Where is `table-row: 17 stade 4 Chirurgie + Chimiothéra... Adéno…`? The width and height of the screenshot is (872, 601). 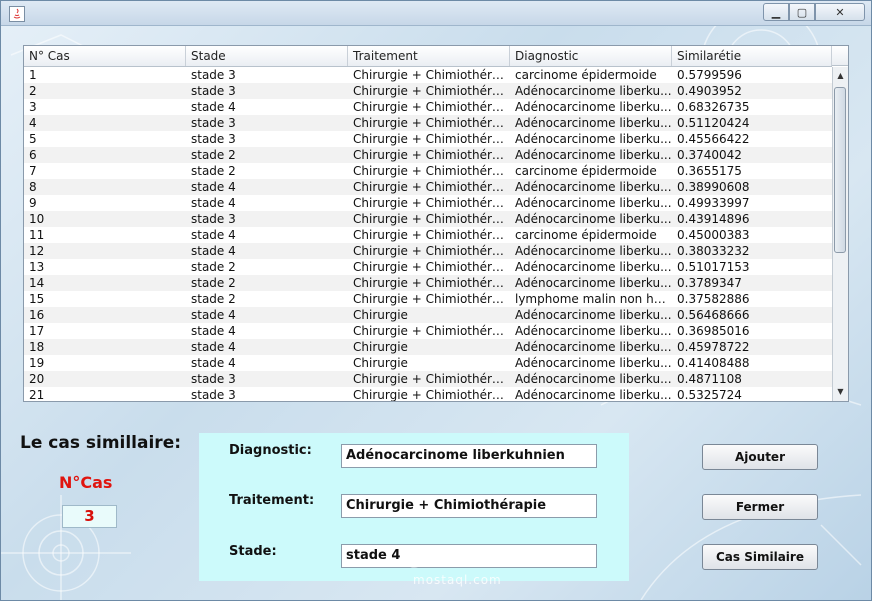 table-row: 17 stade 4 Chirurgie + Chimiothéra... Adéno… is located at coordinates (428, 331).